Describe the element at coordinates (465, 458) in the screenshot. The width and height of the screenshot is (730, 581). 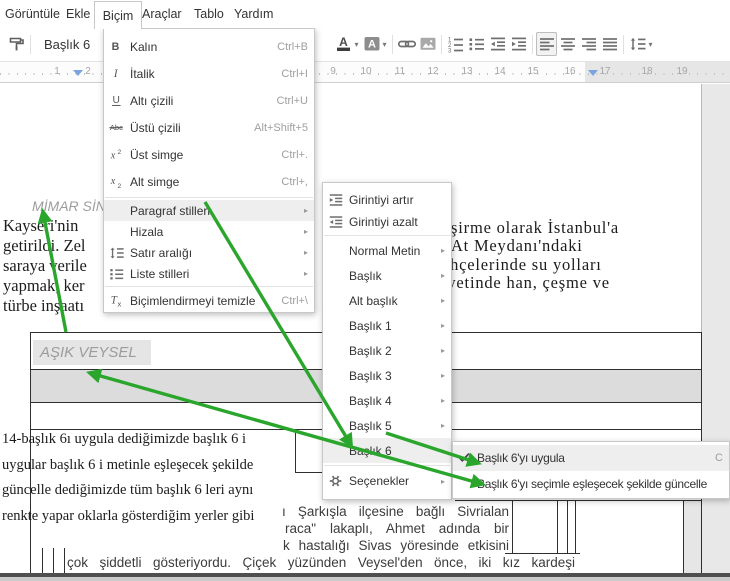
I see `check-icon` at that location.